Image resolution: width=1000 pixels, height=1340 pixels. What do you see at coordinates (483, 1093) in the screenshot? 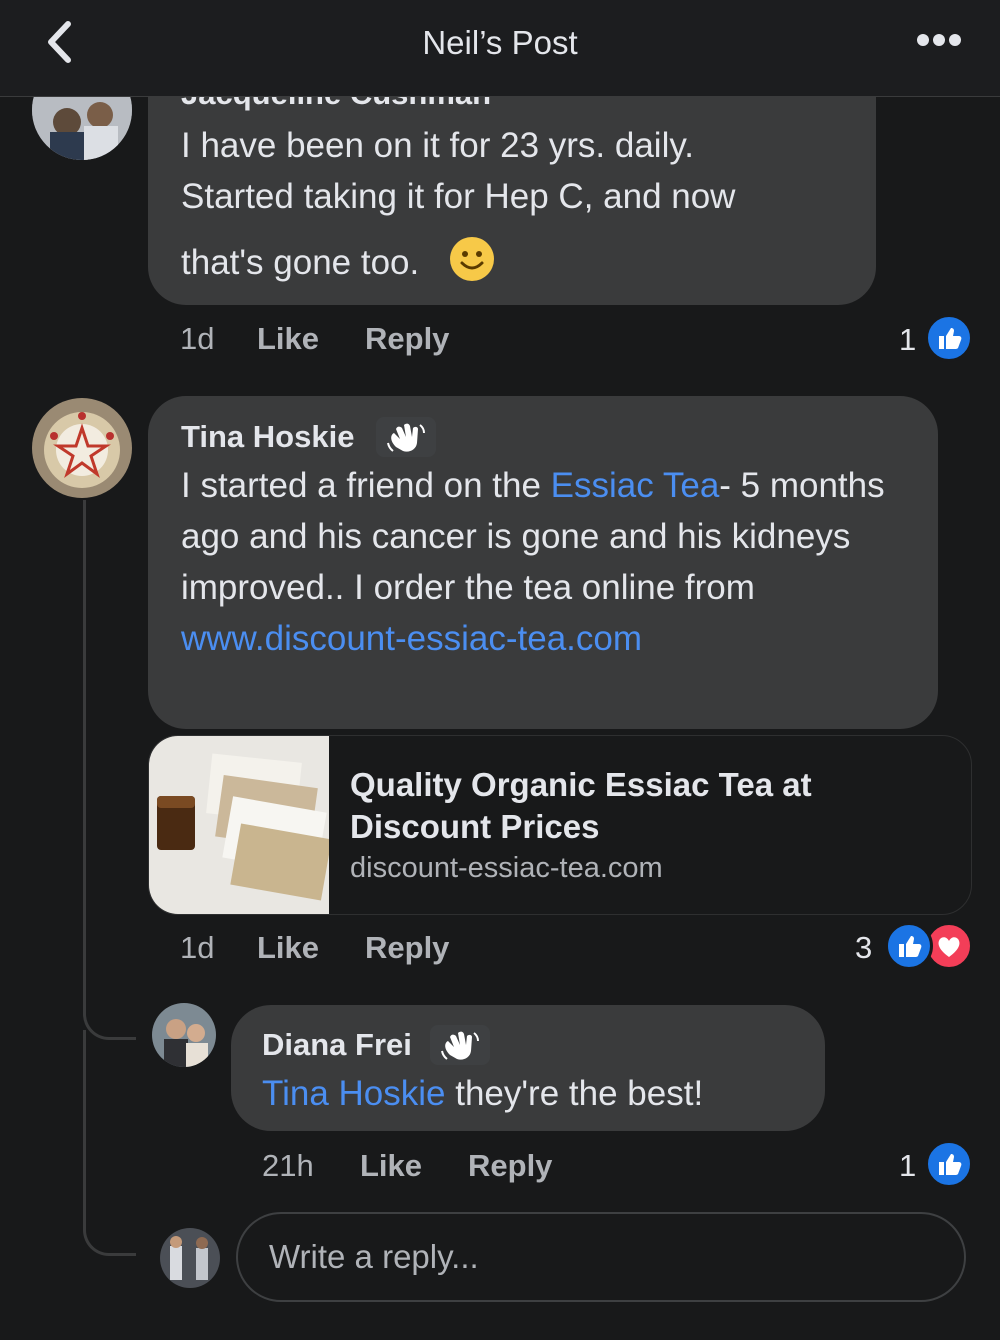
I see `reply-text: Tina Hoskie they're the best!` at bounding box center [483, 1093].